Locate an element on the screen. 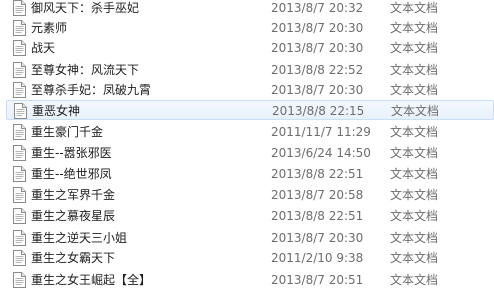 The width and height of the screenshot is (494, 290). file-modified-date: 2013/8/7 20:32 is located at coordinates (317, 8).